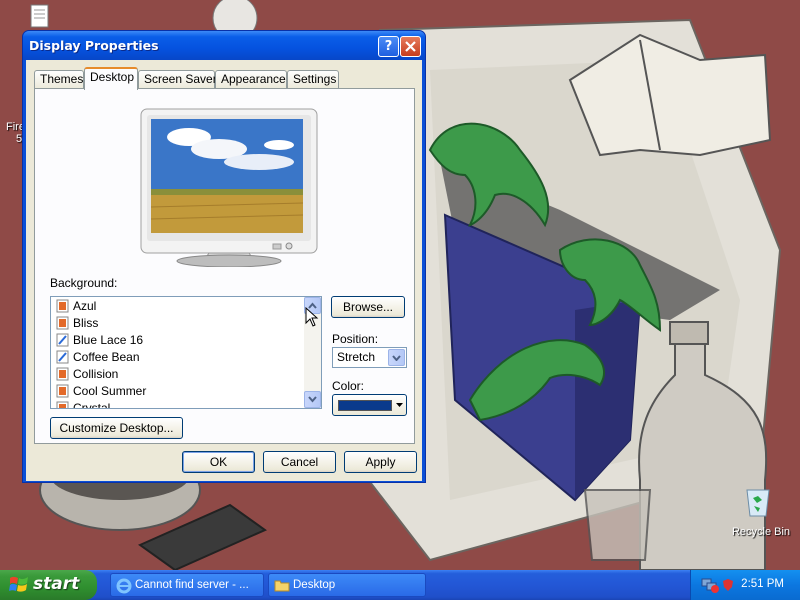  Describe the element at coordinates (218, 462) in the screenshot. I see `ok-button: OK` at that location.